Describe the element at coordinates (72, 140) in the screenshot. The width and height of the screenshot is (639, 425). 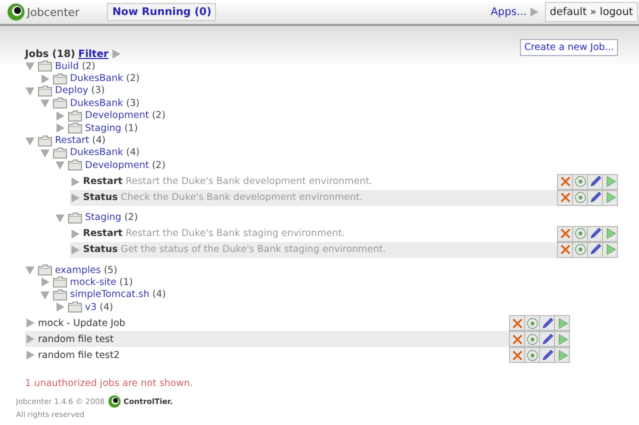
I see `folder-link: Restart` at that location.